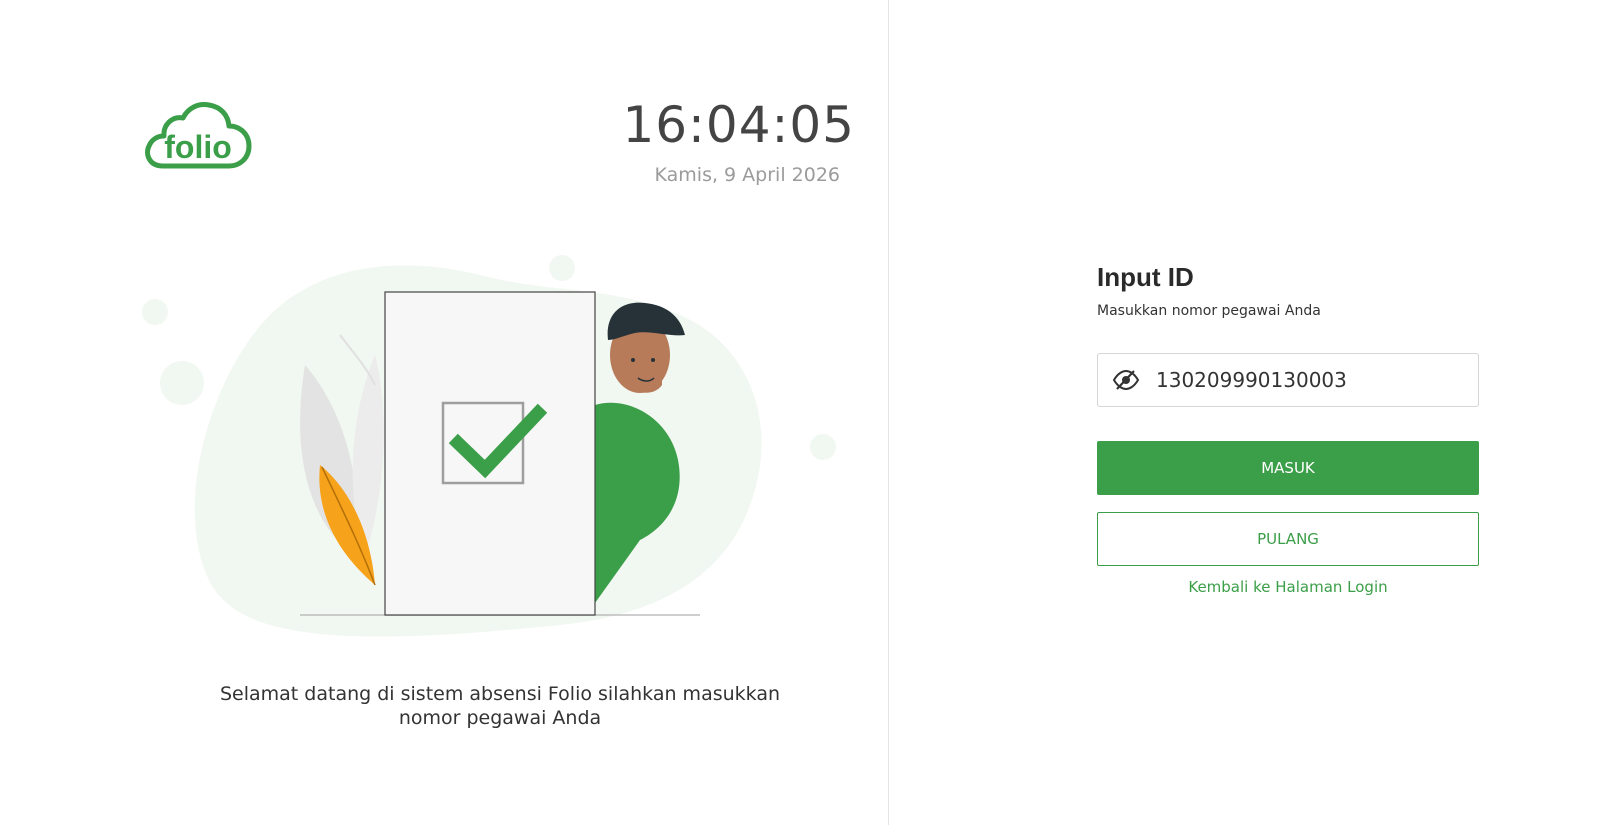 The image size is (1600, 825). What do you see at coordinates (1288, 539) in the screenshot?
I see `pulang-button: PULANG` at bounding box center [1288, 539].